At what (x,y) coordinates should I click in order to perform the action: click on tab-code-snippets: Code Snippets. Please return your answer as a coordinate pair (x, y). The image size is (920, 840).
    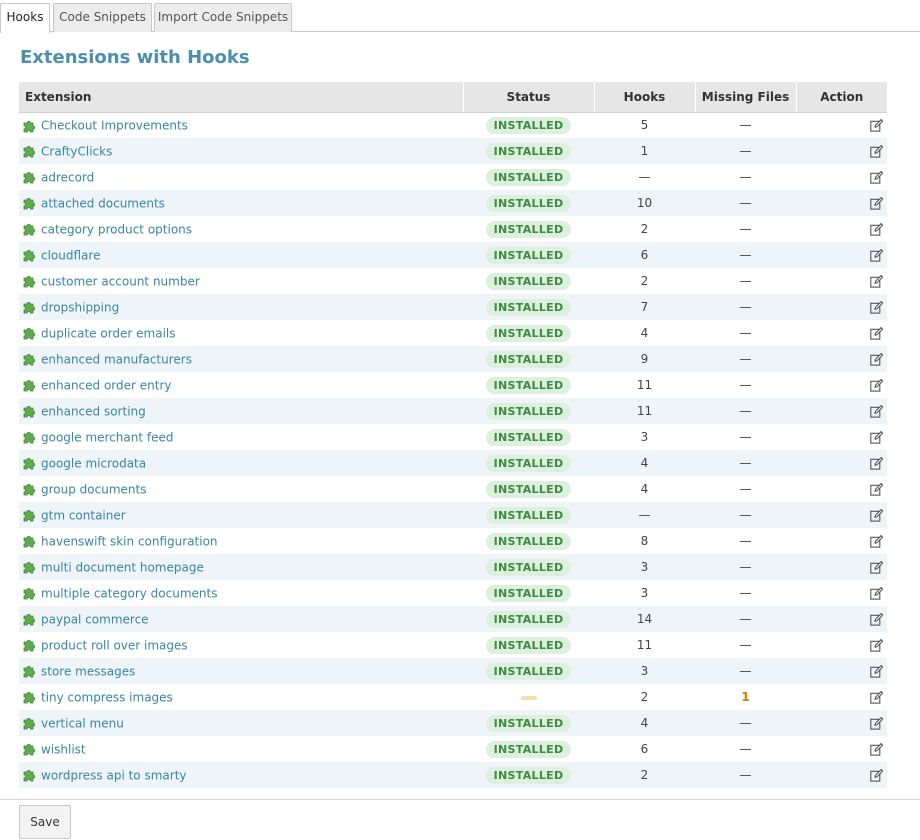
    Looking at the image, I should click on (102, 17).